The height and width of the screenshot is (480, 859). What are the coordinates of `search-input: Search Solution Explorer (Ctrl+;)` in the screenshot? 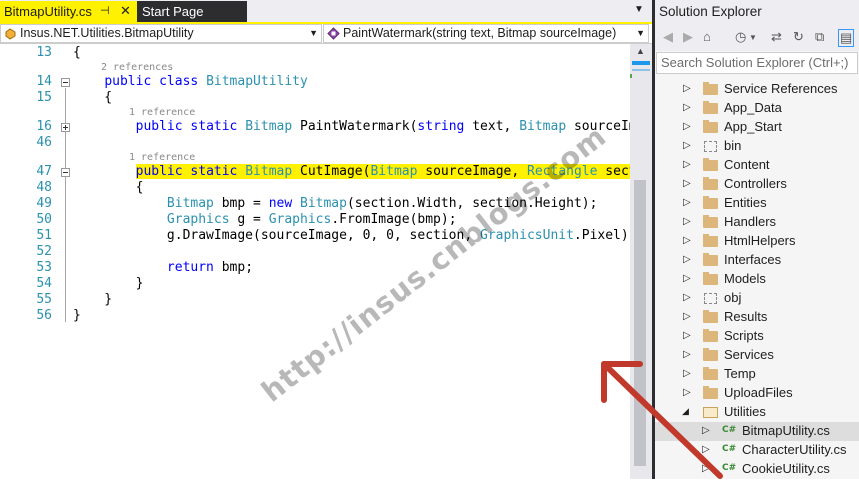 It's located at (757, 63).